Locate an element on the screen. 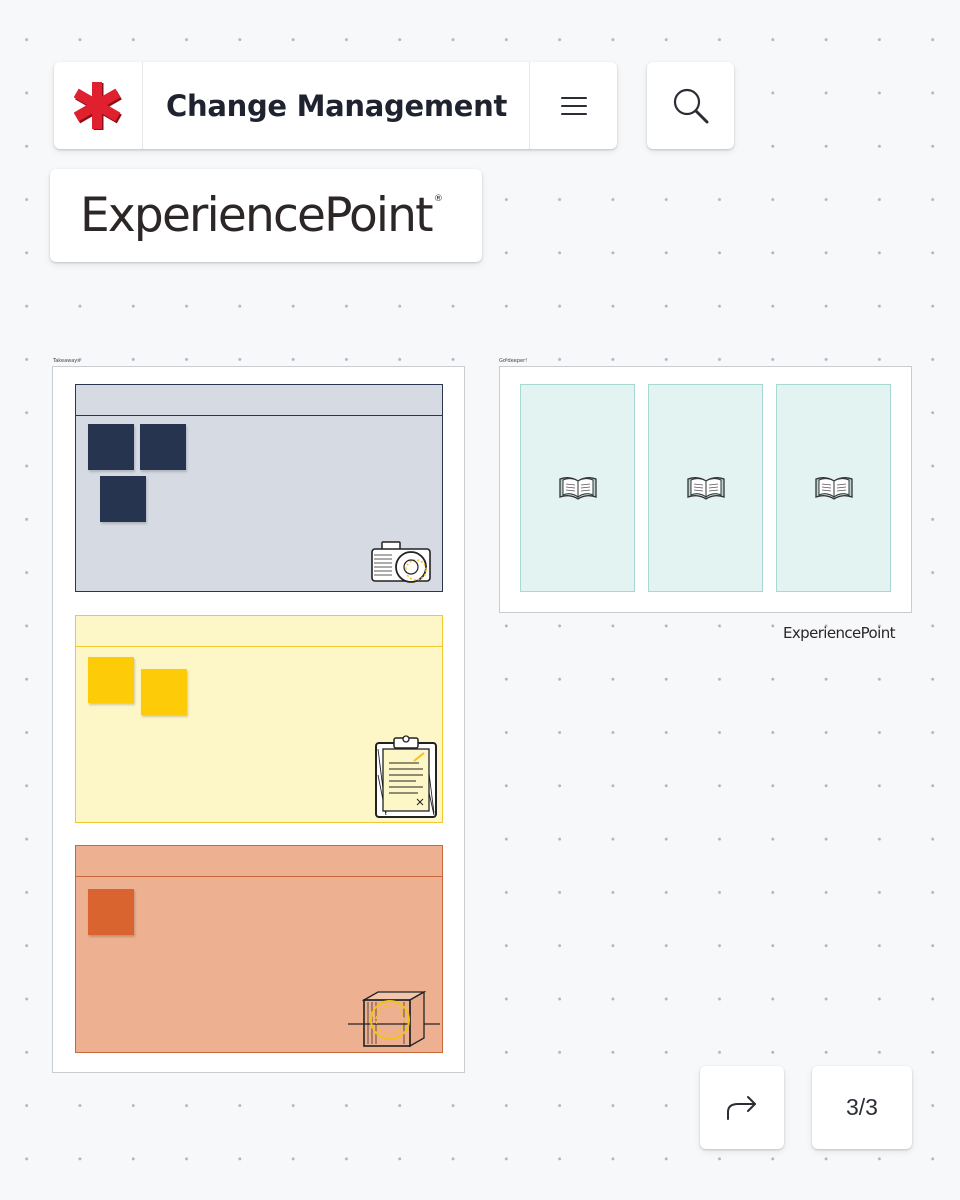 This screenshot has height=1200, width=960. go-deeper-frame is located at coordinates (705, 489).